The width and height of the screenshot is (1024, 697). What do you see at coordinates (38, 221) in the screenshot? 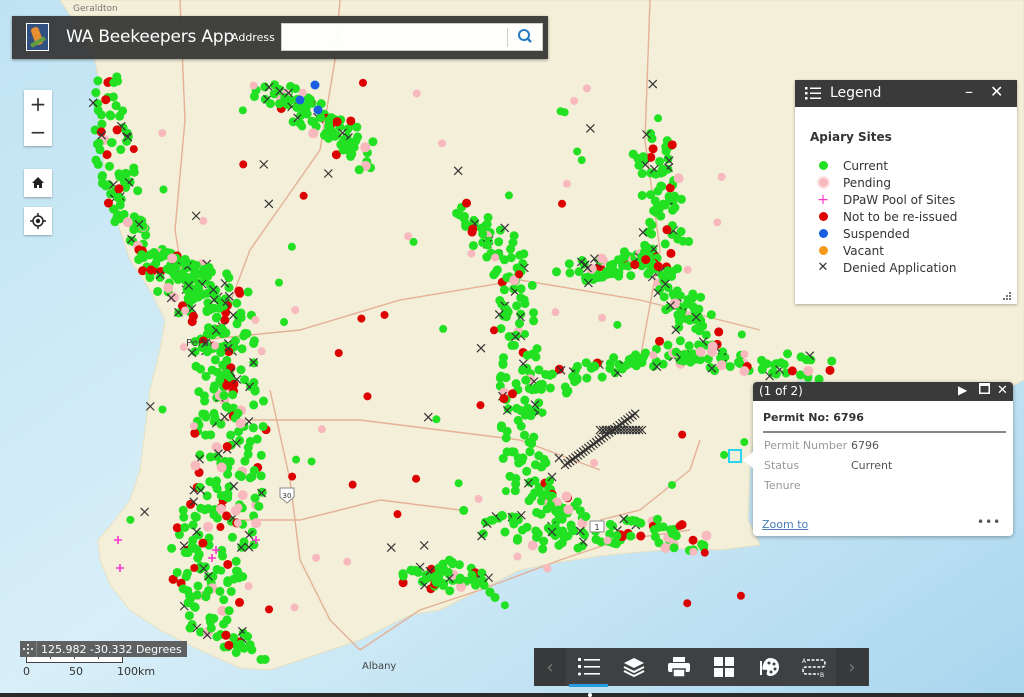
I see `locate-button` at bounding box center [38, 221].